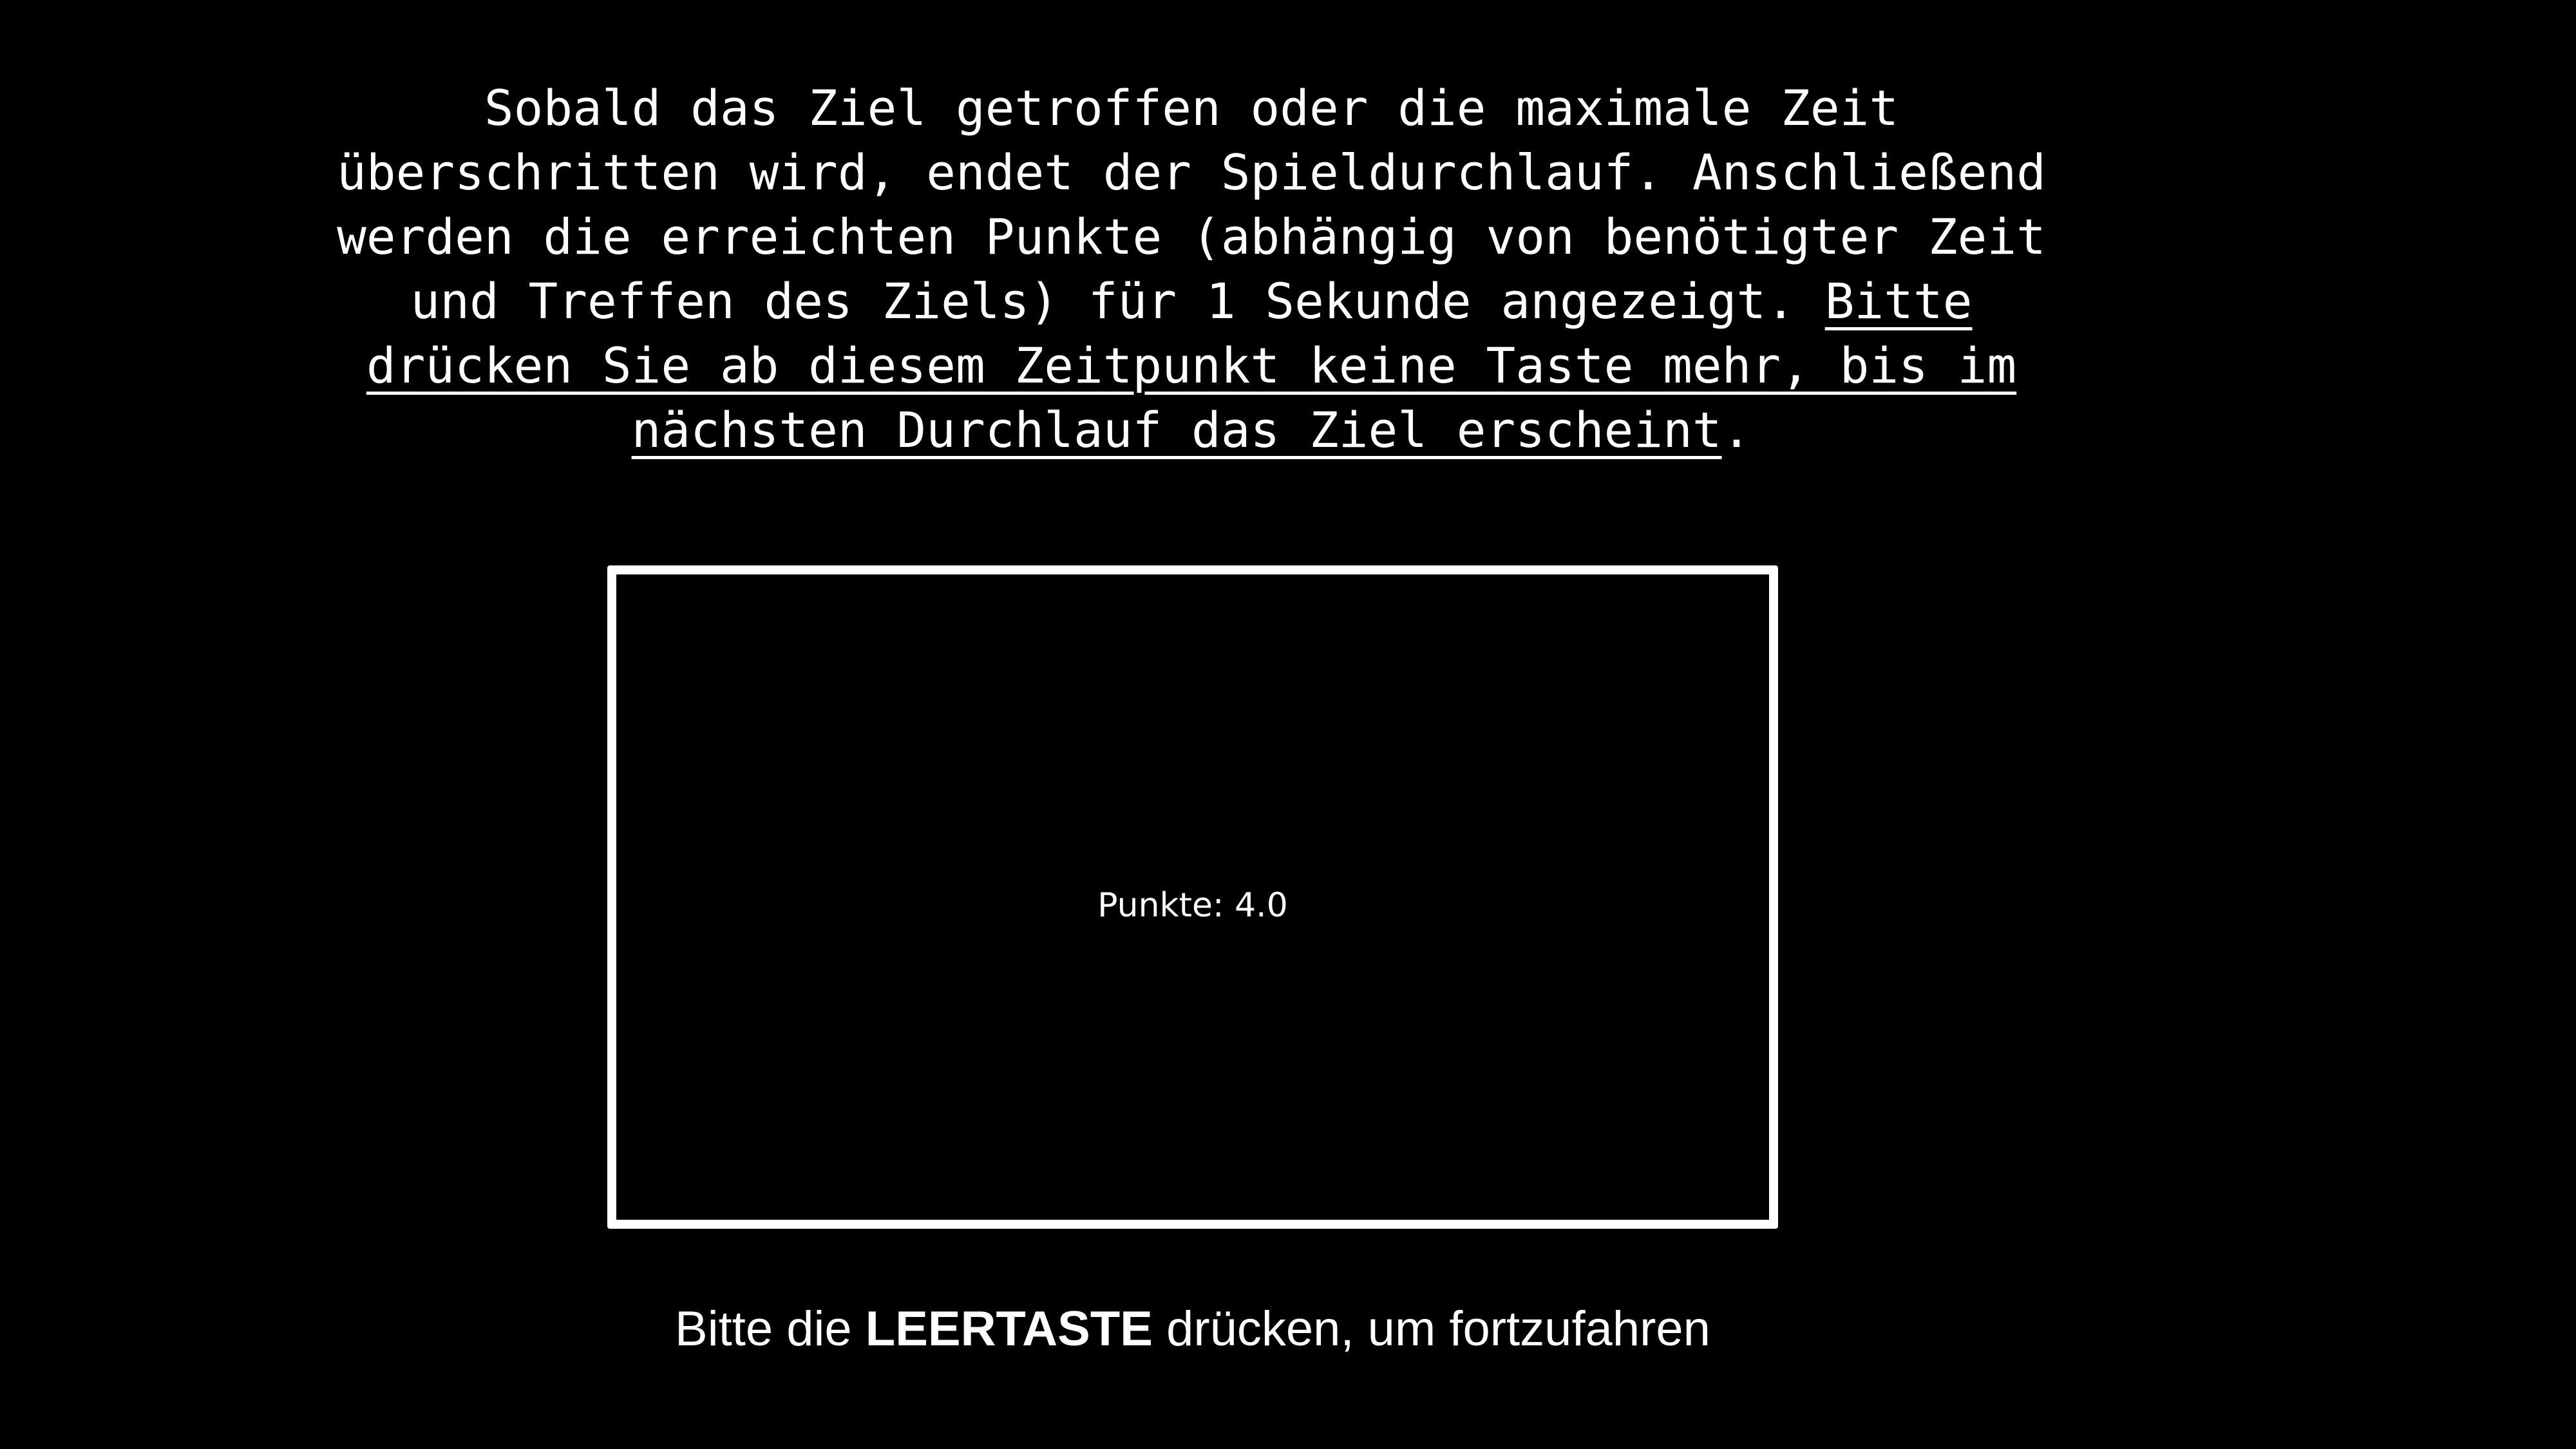 This screenshot has height=1449, width=2576. I want to click on space-key-label: LEERTASTE, so click(1009, 1329).